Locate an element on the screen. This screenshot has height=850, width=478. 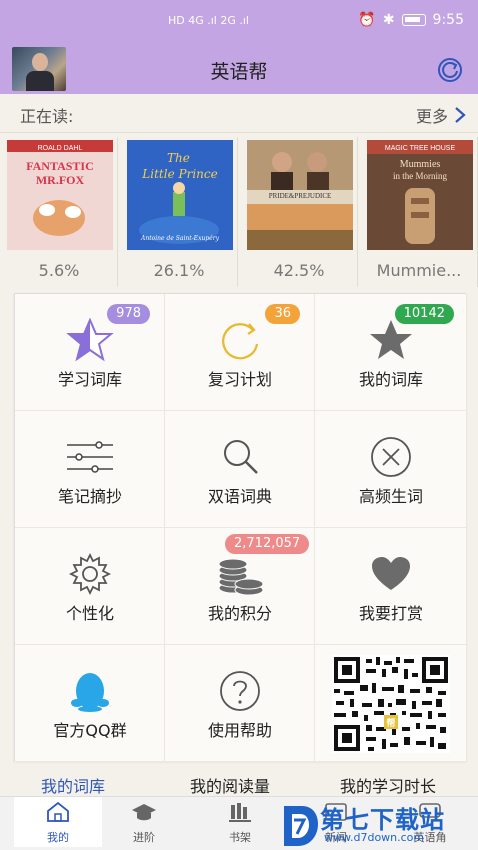
badge: 36 is located at coordinates (282, 314).